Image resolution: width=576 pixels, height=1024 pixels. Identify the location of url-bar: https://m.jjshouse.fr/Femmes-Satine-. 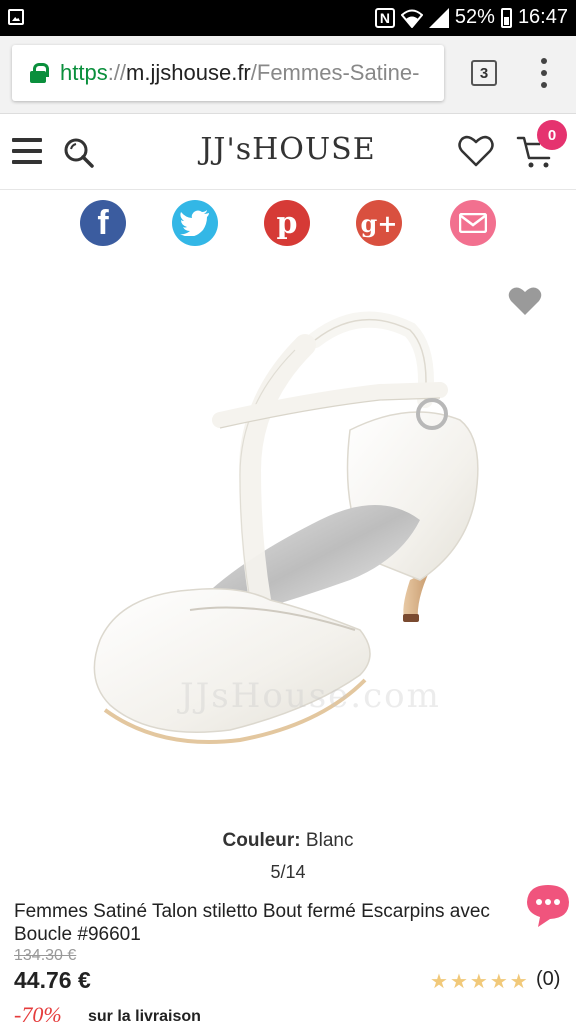
(228, 73).